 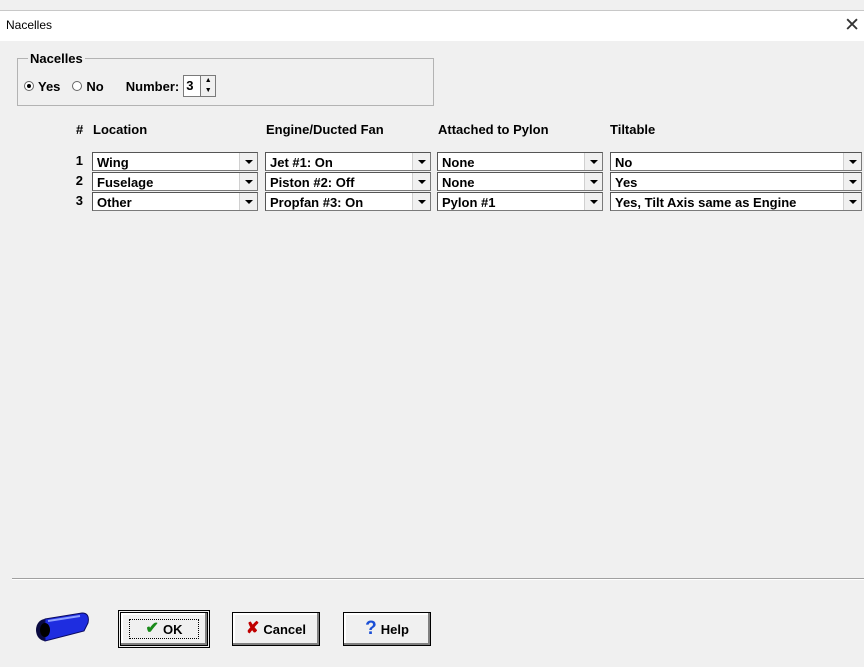 What do you see at coordinates (120, 86) in the screenshot?
I see `nacelles-options: Yes No Number: 3 ▲ ▼` at bounding box center [120, 86].